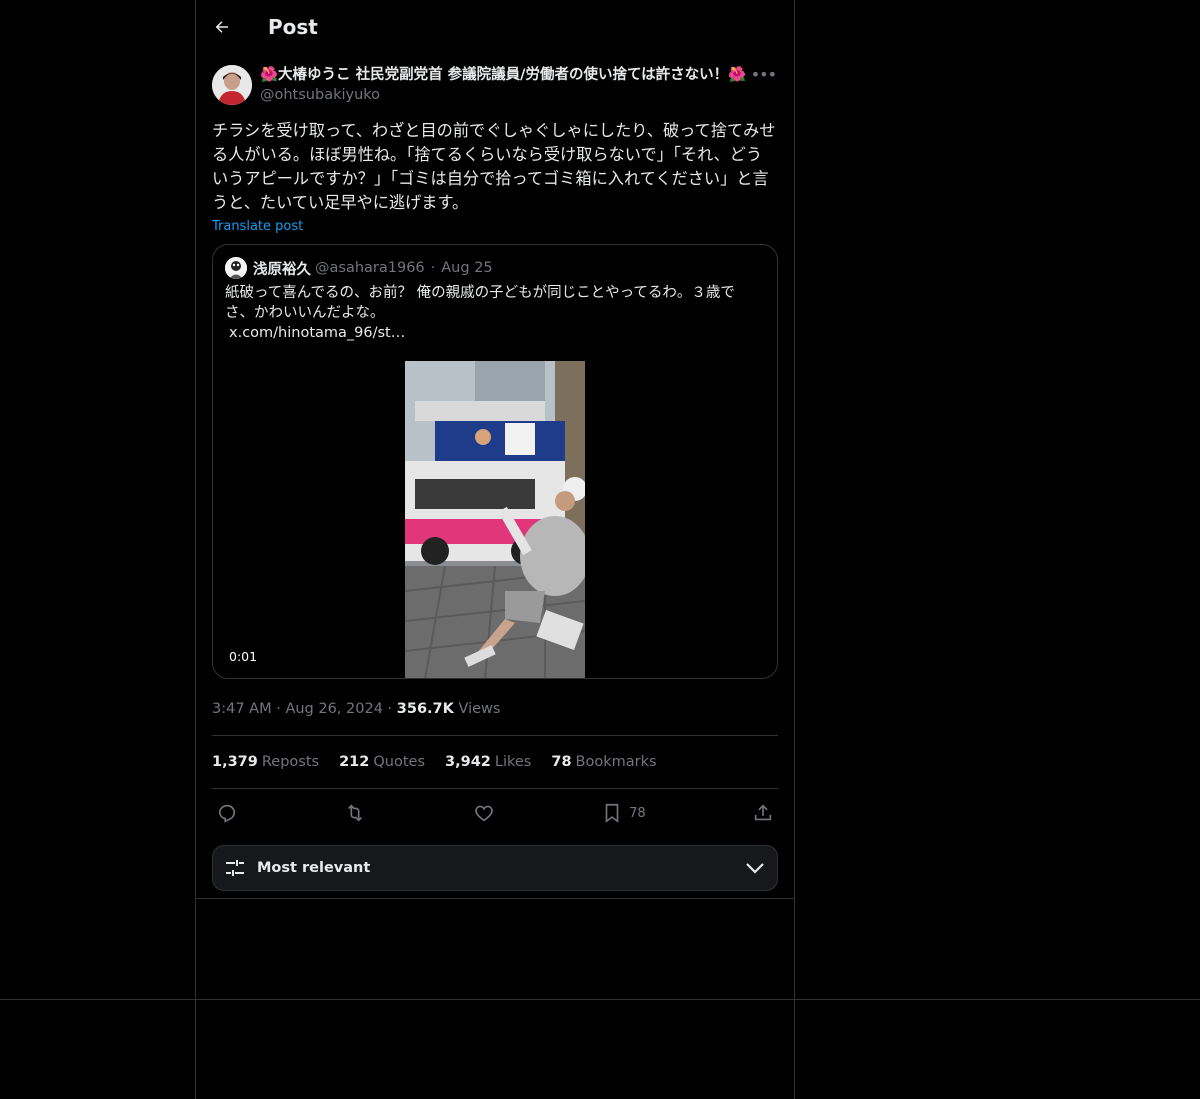 The width and height of the screenshot is (1200, 1099). Describe the element at coordinates (290, 762) in the screenshot. I see `reposts-label: Reposts` at that location.